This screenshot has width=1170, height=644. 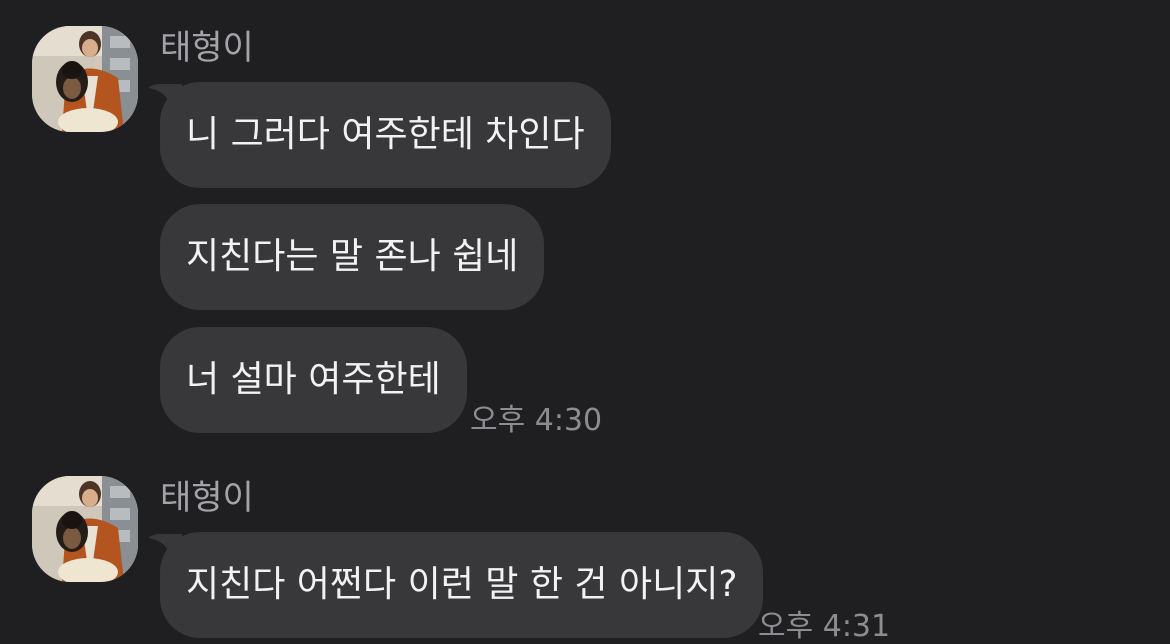 I want to click on message-timestamp: 오후 4:30, so click(x=536, y=420).